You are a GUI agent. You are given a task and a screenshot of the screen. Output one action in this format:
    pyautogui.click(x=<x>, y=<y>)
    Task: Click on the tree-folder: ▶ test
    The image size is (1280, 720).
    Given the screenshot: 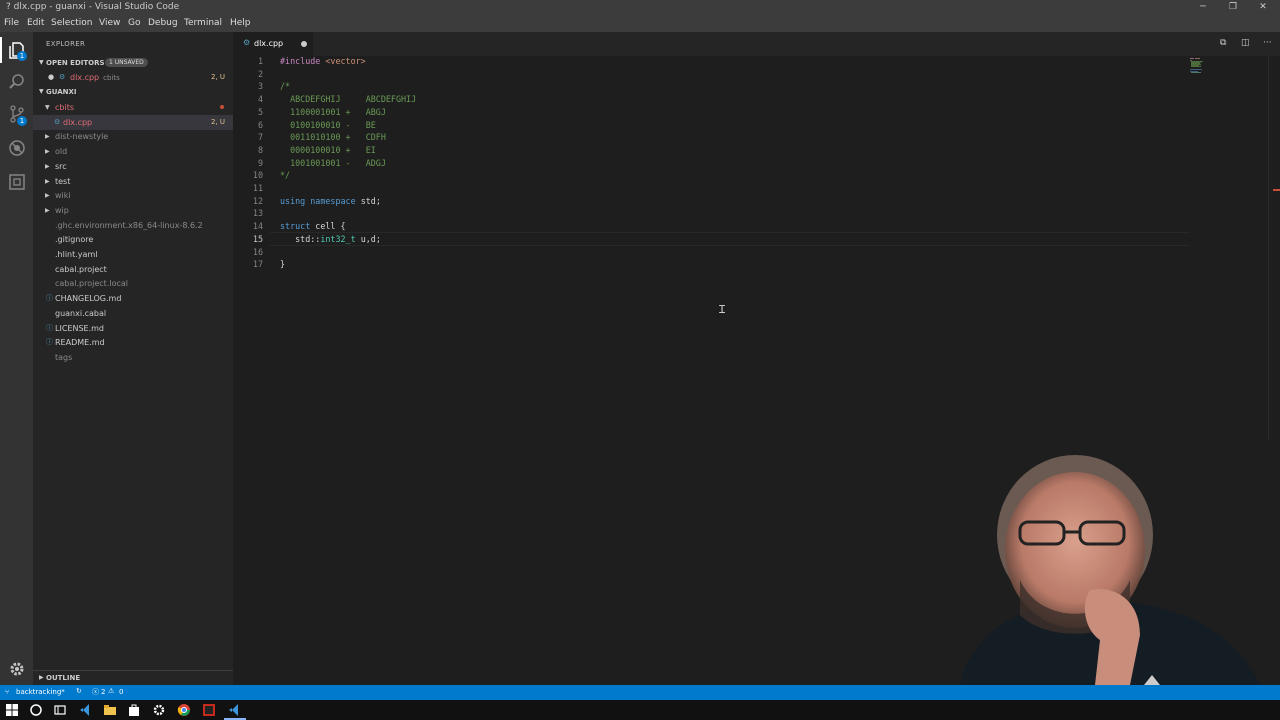 What is the action you would take?
    pyautogui.click(x=133, y=181)
    